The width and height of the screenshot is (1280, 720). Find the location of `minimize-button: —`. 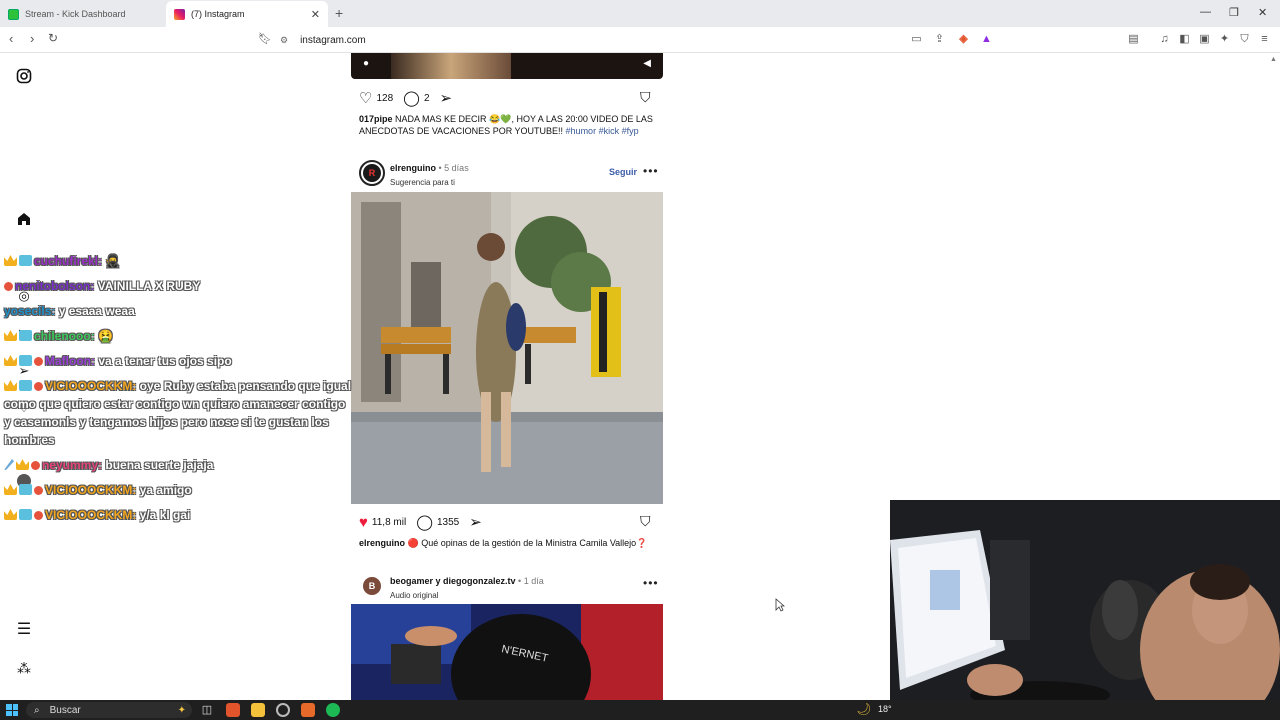

minimize-button: — is located at coordinates (1205, 12).